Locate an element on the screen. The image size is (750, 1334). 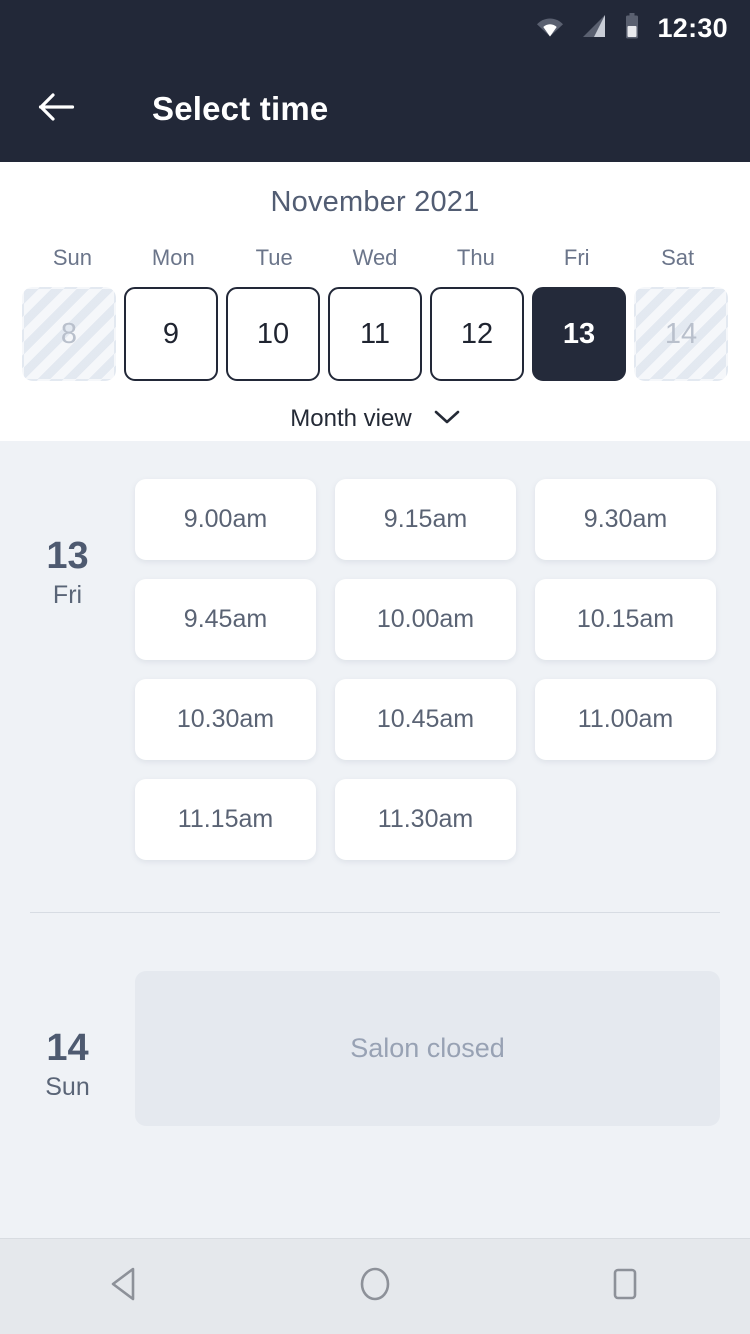
time-slot: 9.45am is located at coordinates (225, 619).